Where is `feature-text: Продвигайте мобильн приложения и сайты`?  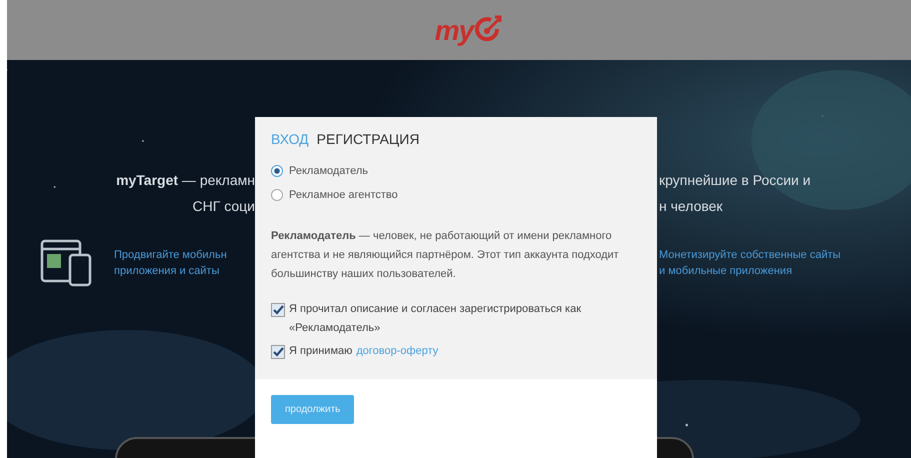 feature-text: Продвигайте мобильн приложения и сайты is located at coordinates (170, 263).